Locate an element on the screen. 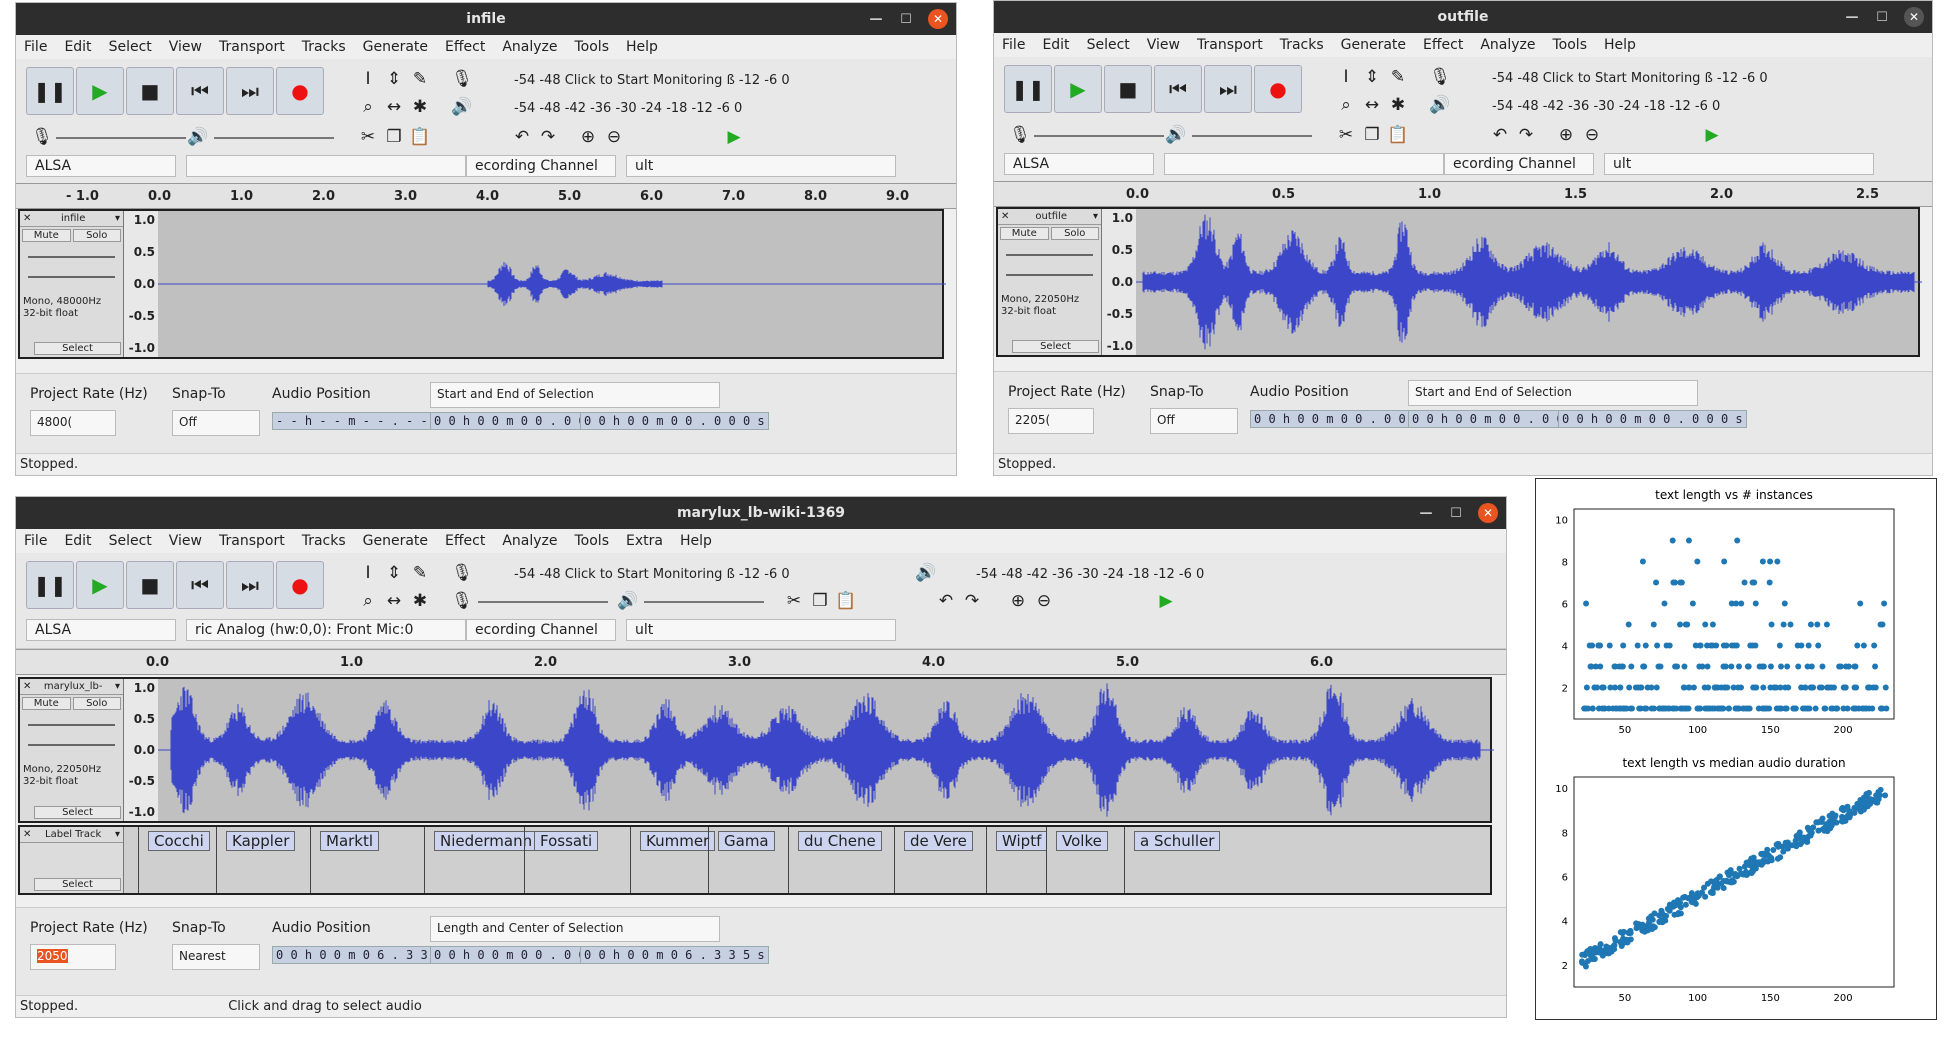  label-6: Kummer is located at coordinates (678, 841).